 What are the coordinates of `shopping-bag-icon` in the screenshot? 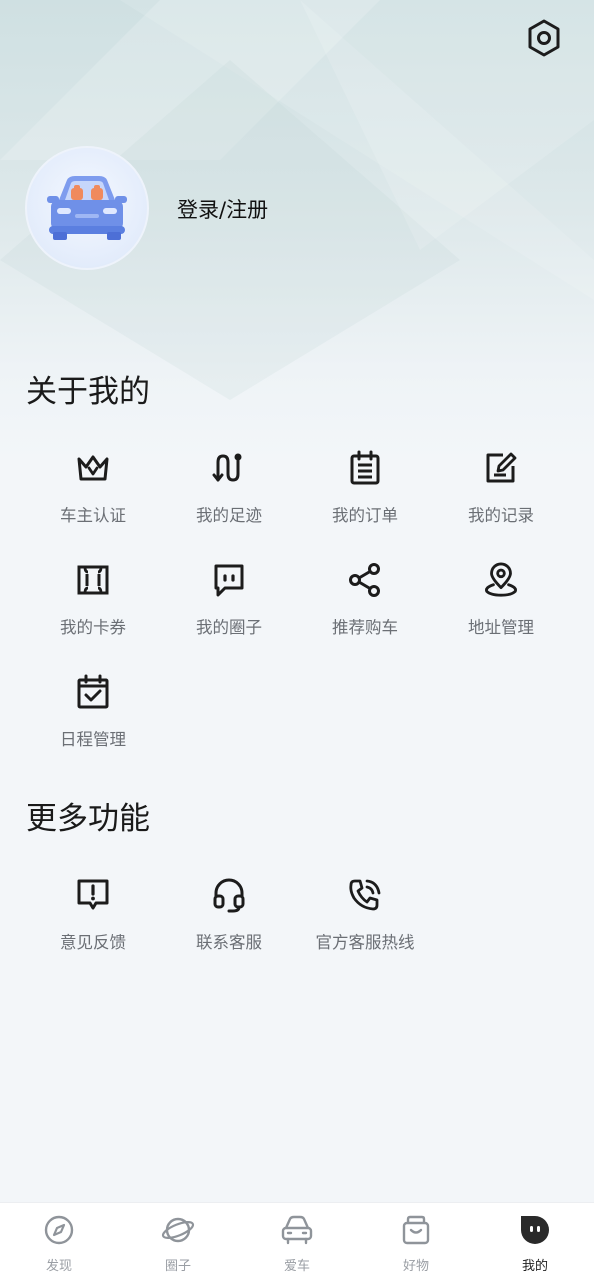 It's located at (416, 1230).